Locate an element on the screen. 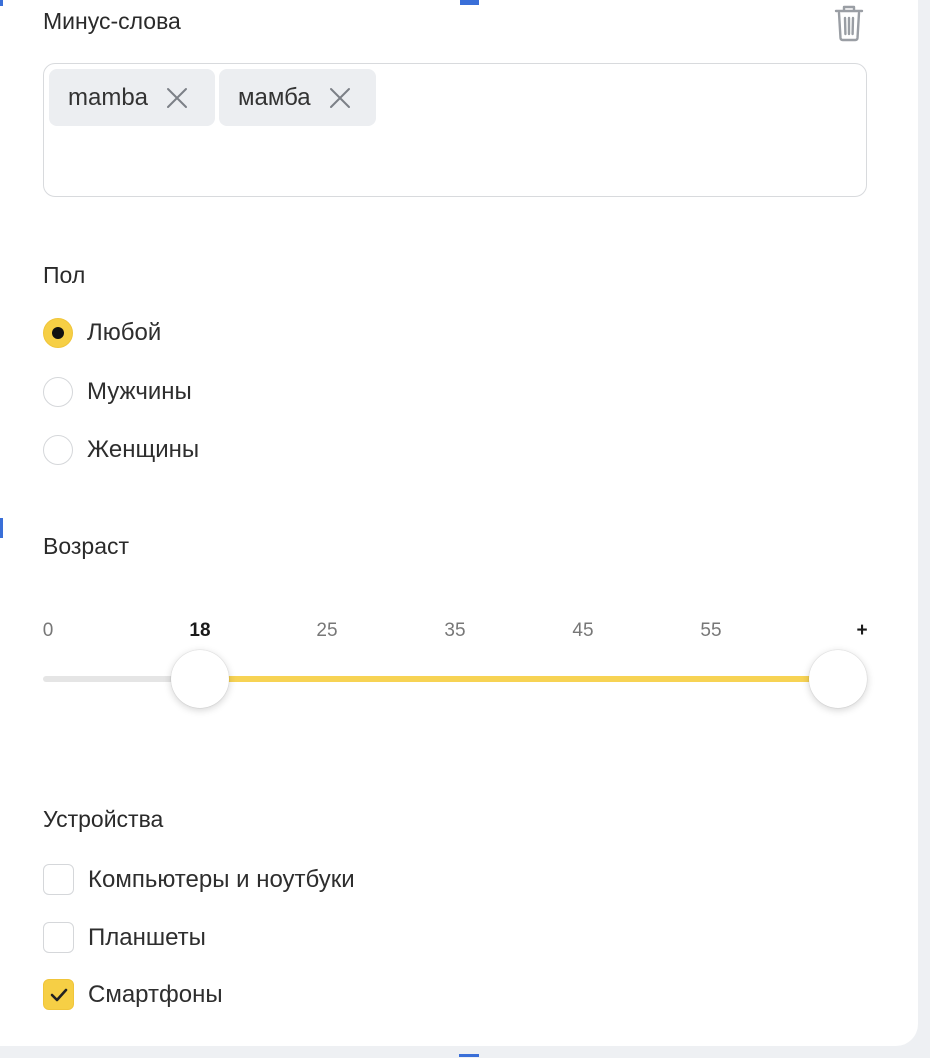 The height and width of the screenshot is (1058, 930). device-option-label: Смартфоны is located at coordinates (155, 994).